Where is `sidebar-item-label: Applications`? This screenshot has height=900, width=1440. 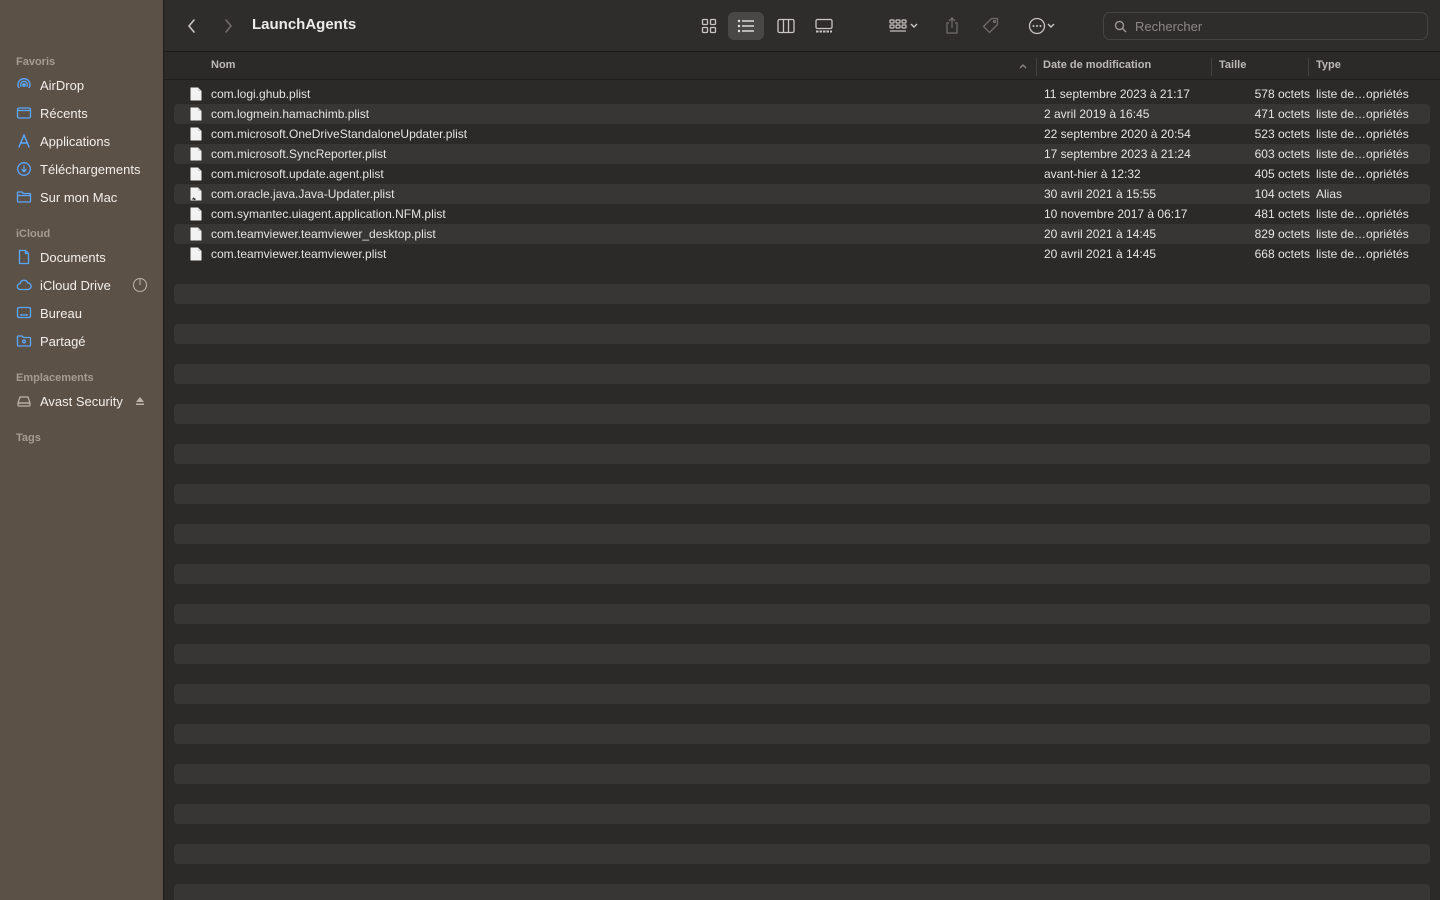
sidebar-item-label: Applications is located at coordinates (75, 141).